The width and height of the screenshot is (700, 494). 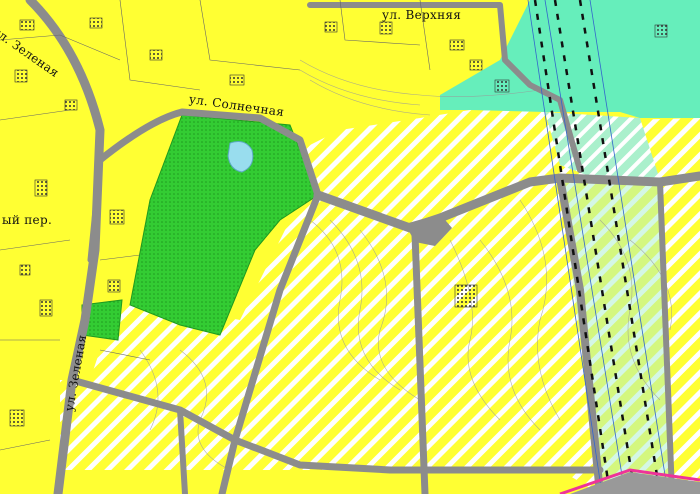 I want to click on street-label-pereulok: ый пер., so click(x=27, y=220).